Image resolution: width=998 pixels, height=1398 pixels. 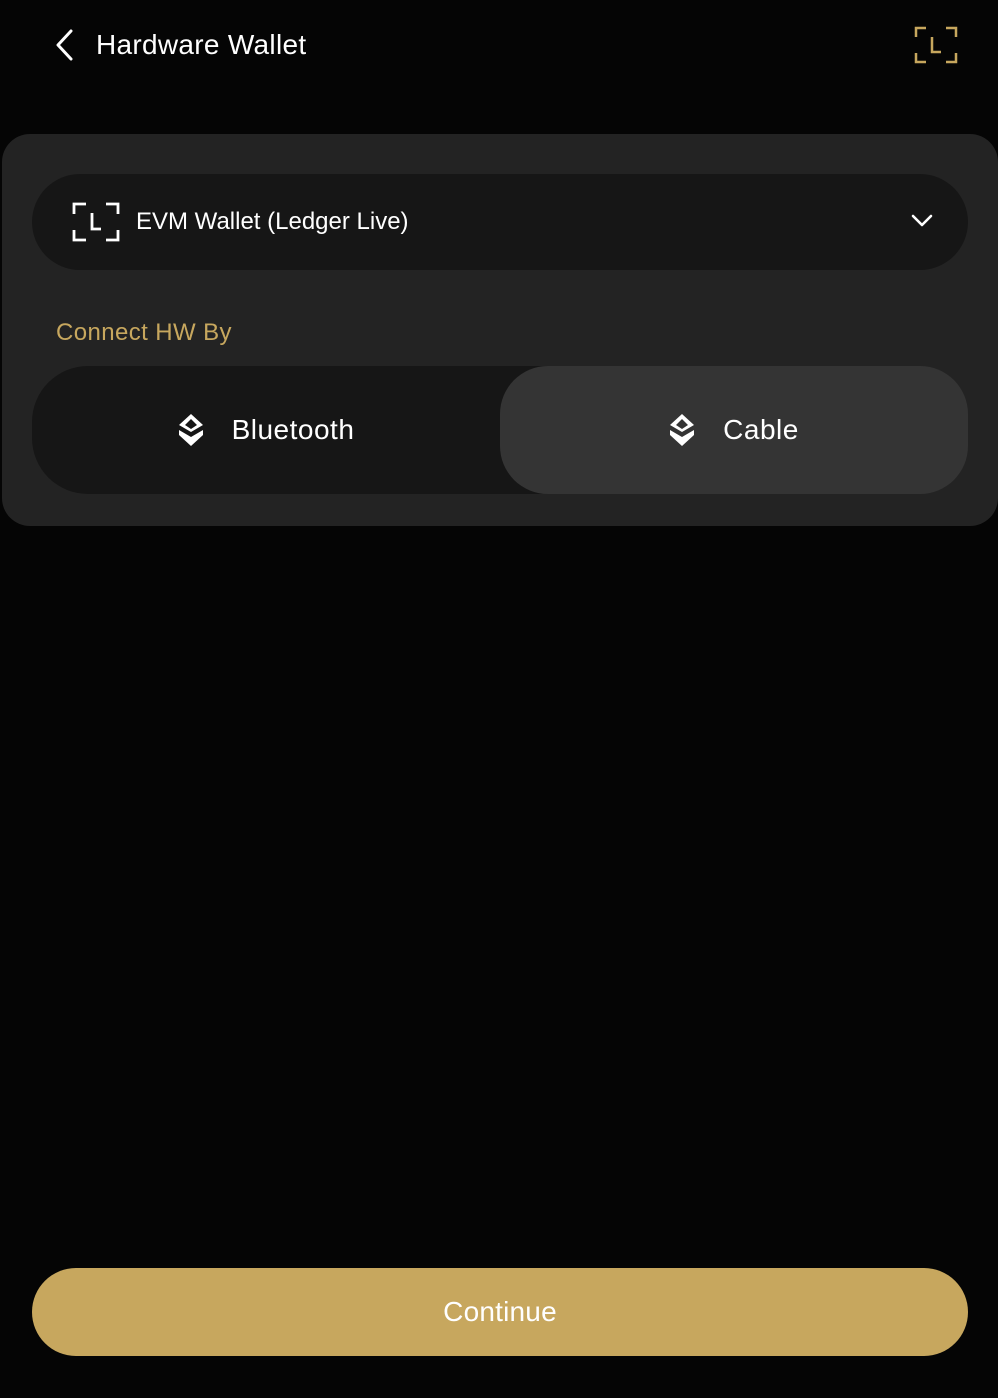 I want to click on wallet-select: EVM Wallet (Ledger Live), so click(x=500, y=222).